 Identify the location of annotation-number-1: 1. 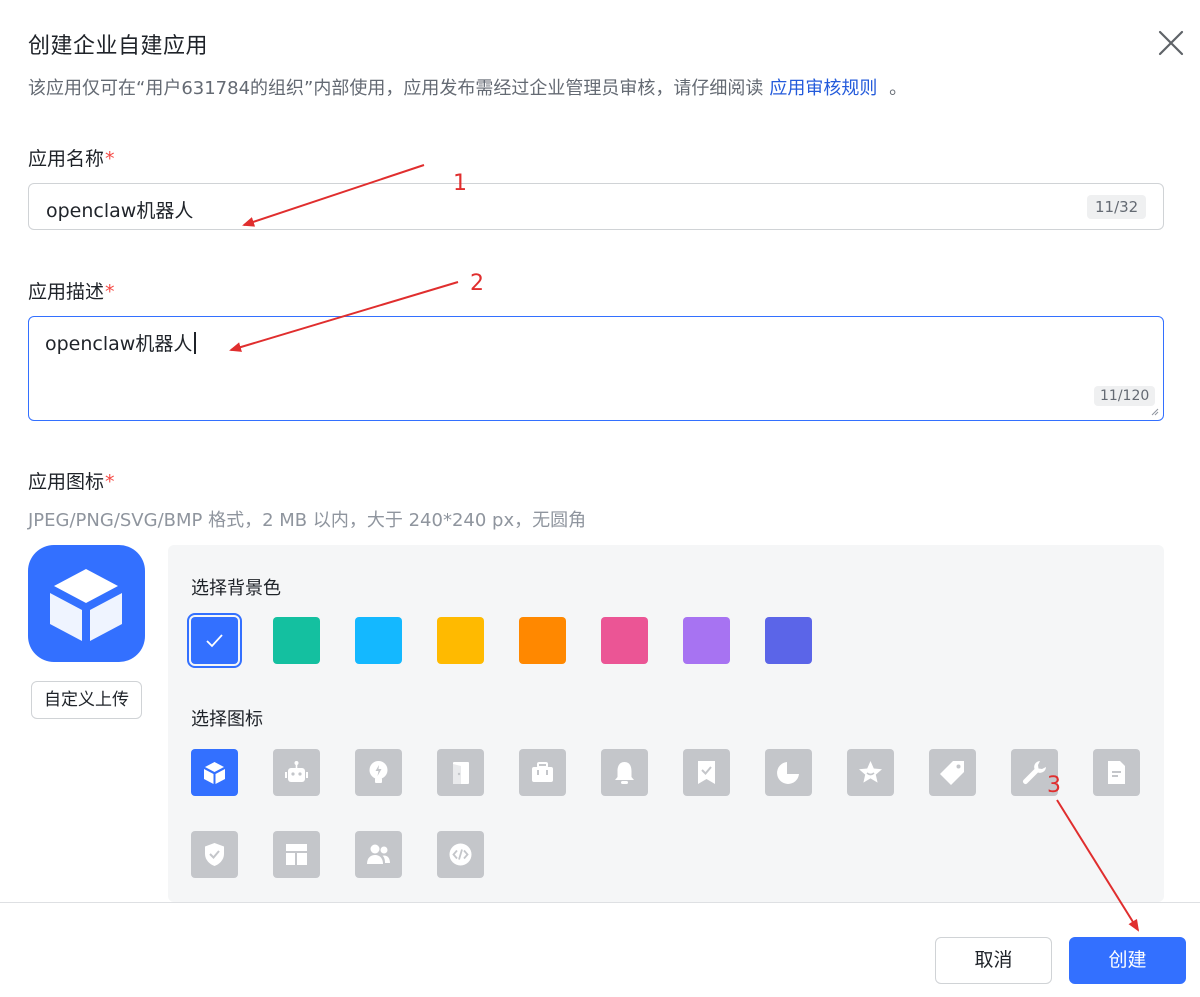
(460, 183).